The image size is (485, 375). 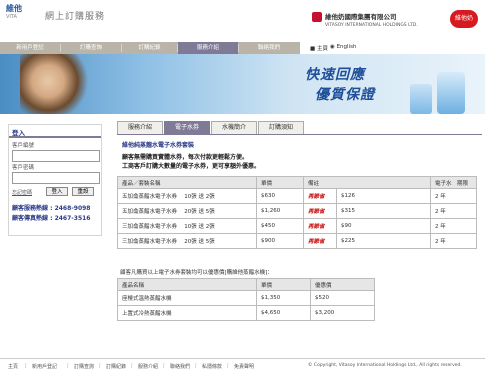 I want to click on table-row: 五加侖蒸餾水電子水券 10張 送 2張 $630 再節省 $126 2 年, so click(x=297, y=196).